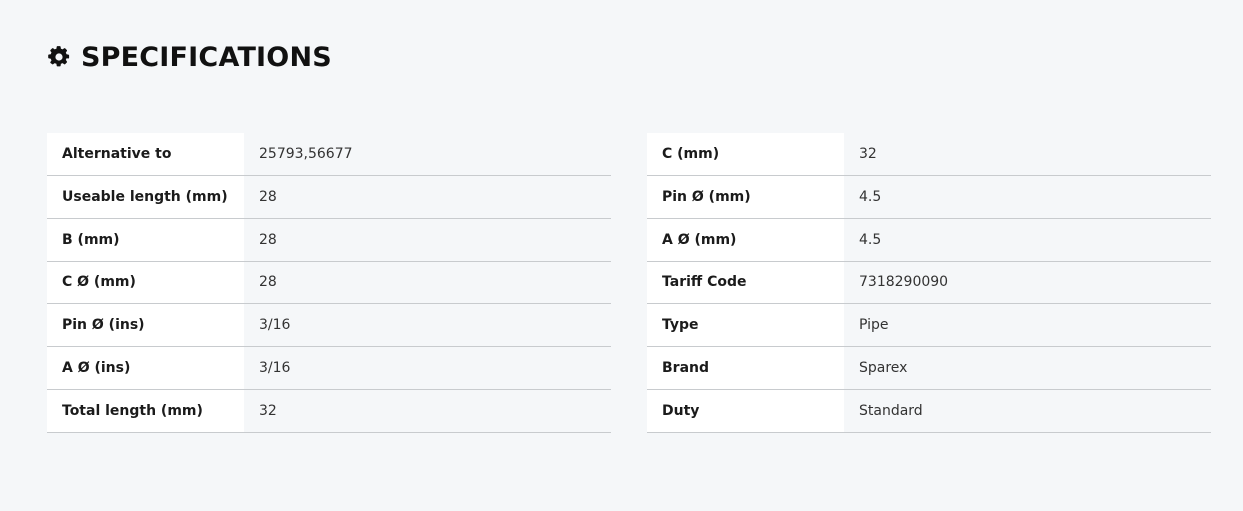 The image size is (1243, 511). I want to click on specifications-heading: SPECIFICATIONS, so click(189, 57).